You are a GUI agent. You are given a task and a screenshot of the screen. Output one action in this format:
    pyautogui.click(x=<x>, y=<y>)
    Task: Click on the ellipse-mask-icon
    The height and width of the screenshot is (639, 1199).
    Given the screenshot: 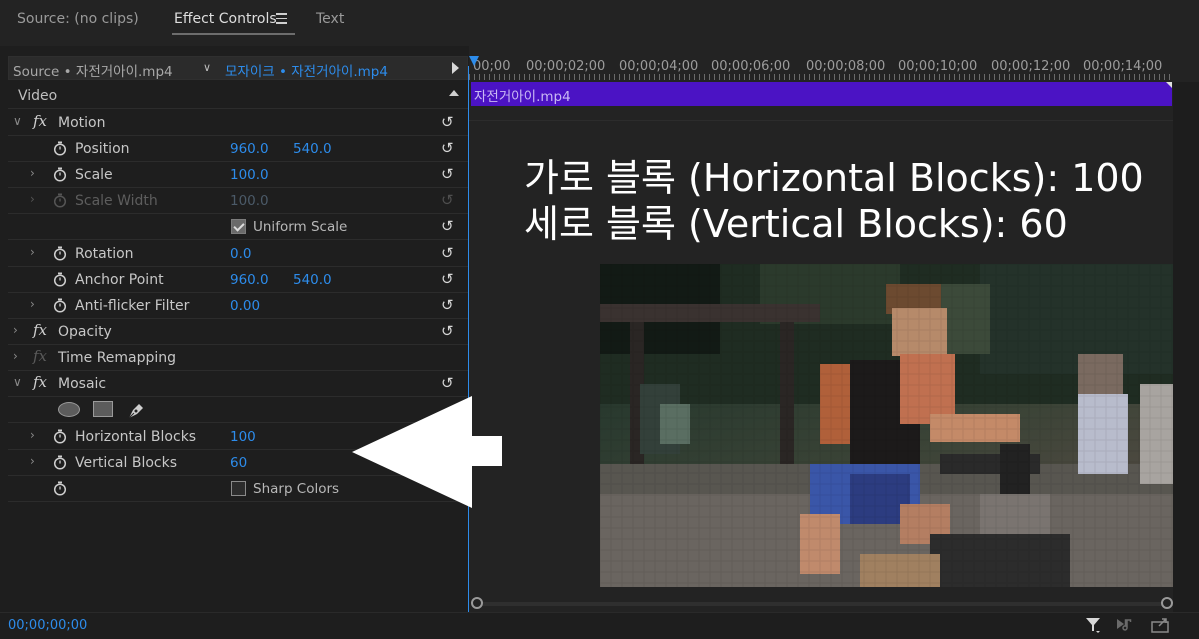 What is the action you would take?
    pyautogui.click(x=69, y=409)
    